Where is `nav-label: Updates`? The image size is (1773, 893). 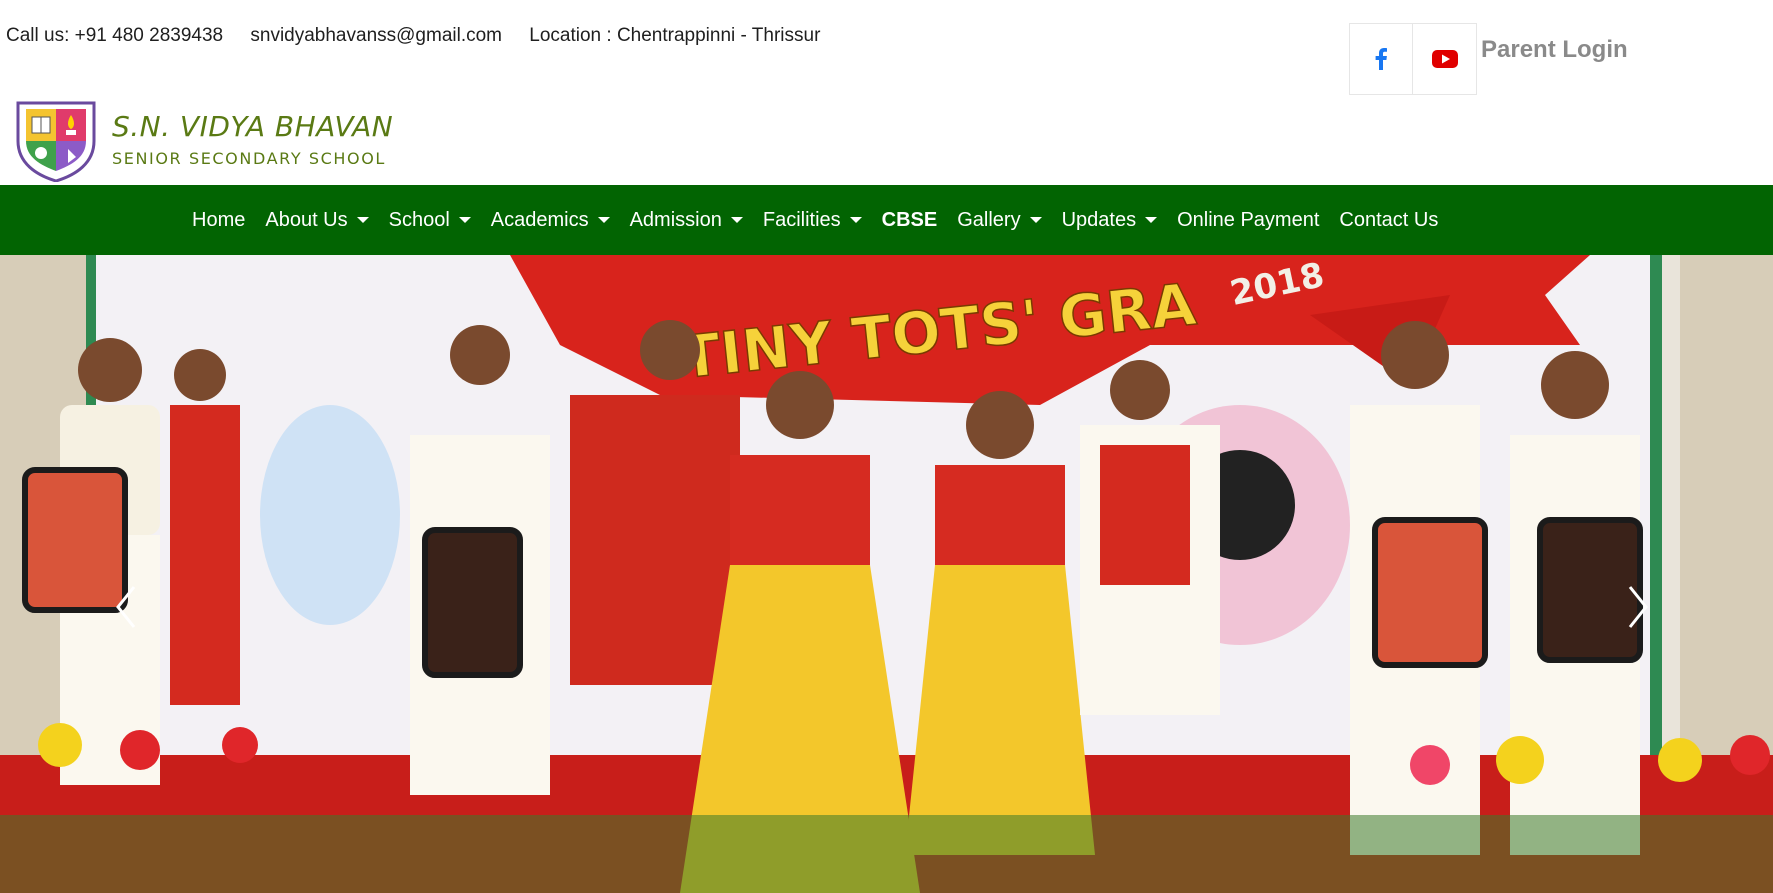 nav-label: Updates is located at coordinates (1099, 219).